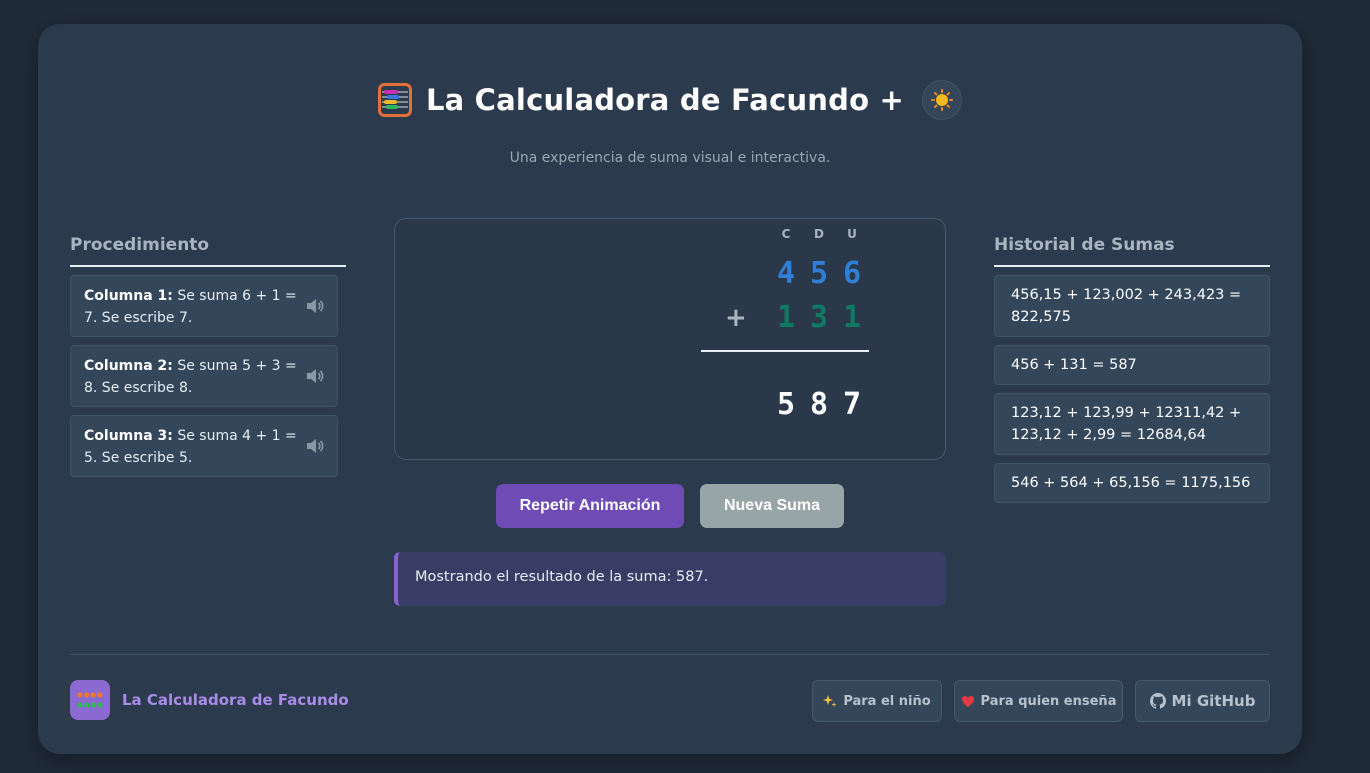  What do you see at coordinates (819, 234) in the screenshot?
I see `place-label-tens: D` at bounding box center [819, 234].